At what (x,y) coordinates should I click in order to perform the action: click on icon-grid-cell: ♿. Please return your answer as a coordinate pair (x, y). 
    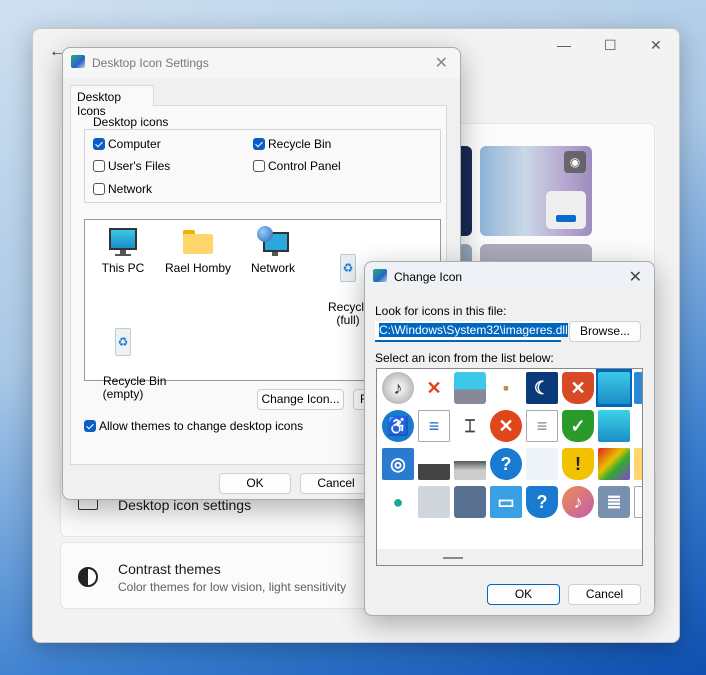
    Looking at the image, I should click on (398, 426).